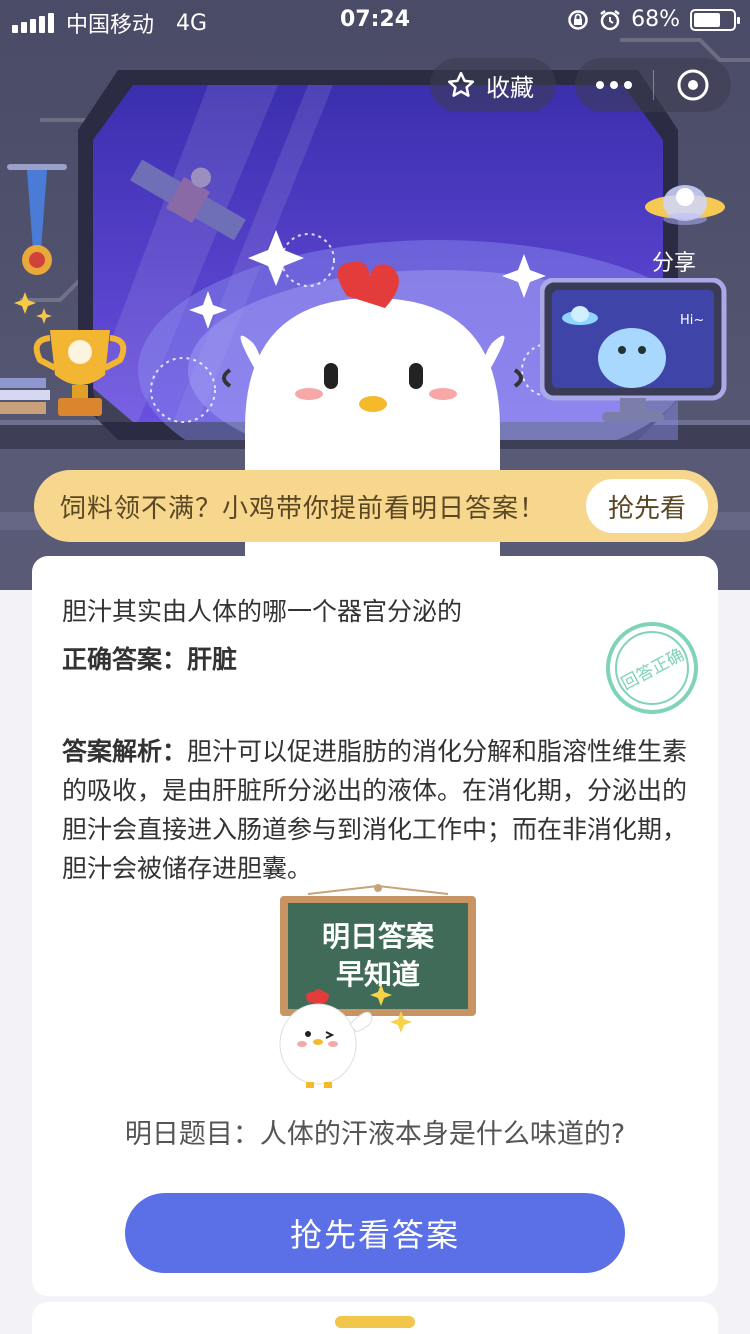 This screenshot has height=1334, width=750. What do you see at coordinates (685, 210) in the screenshot?
I see `ufo-share-icon` at bounding box center [685, 210].